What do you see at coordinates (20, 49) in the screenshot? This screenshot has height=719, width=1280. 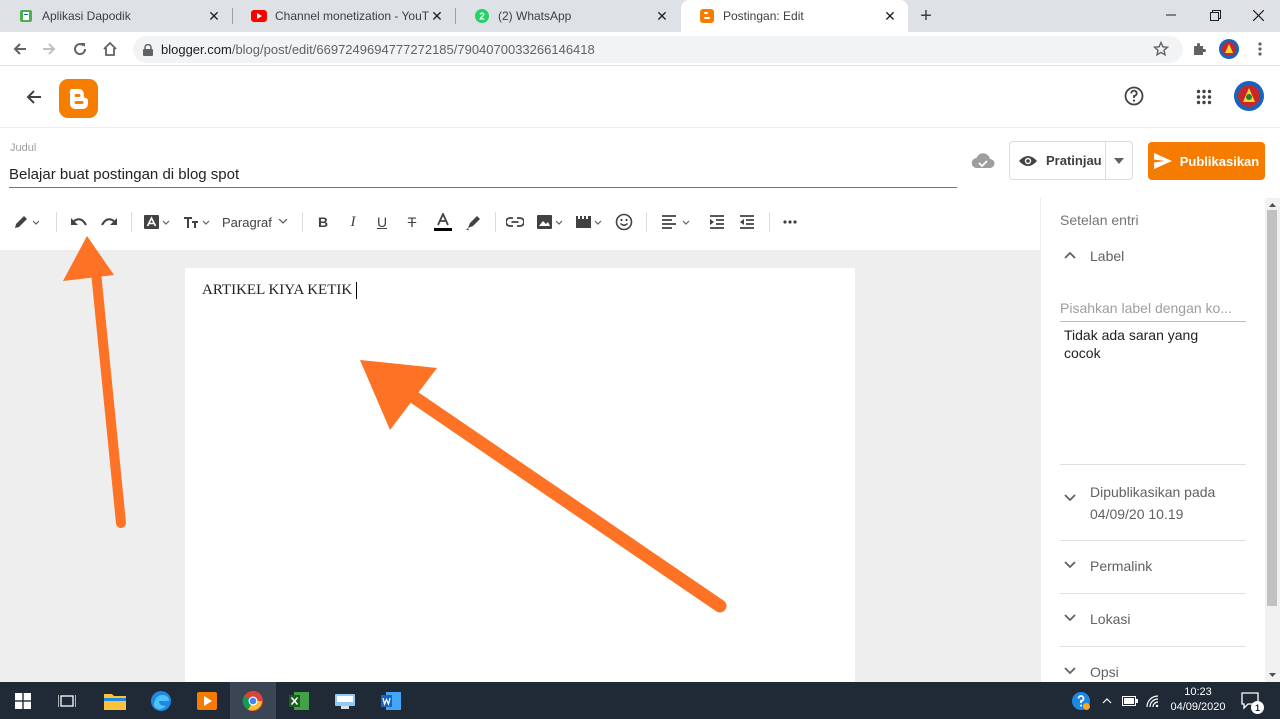 I see `back-button` at bounding box center [20, 49].